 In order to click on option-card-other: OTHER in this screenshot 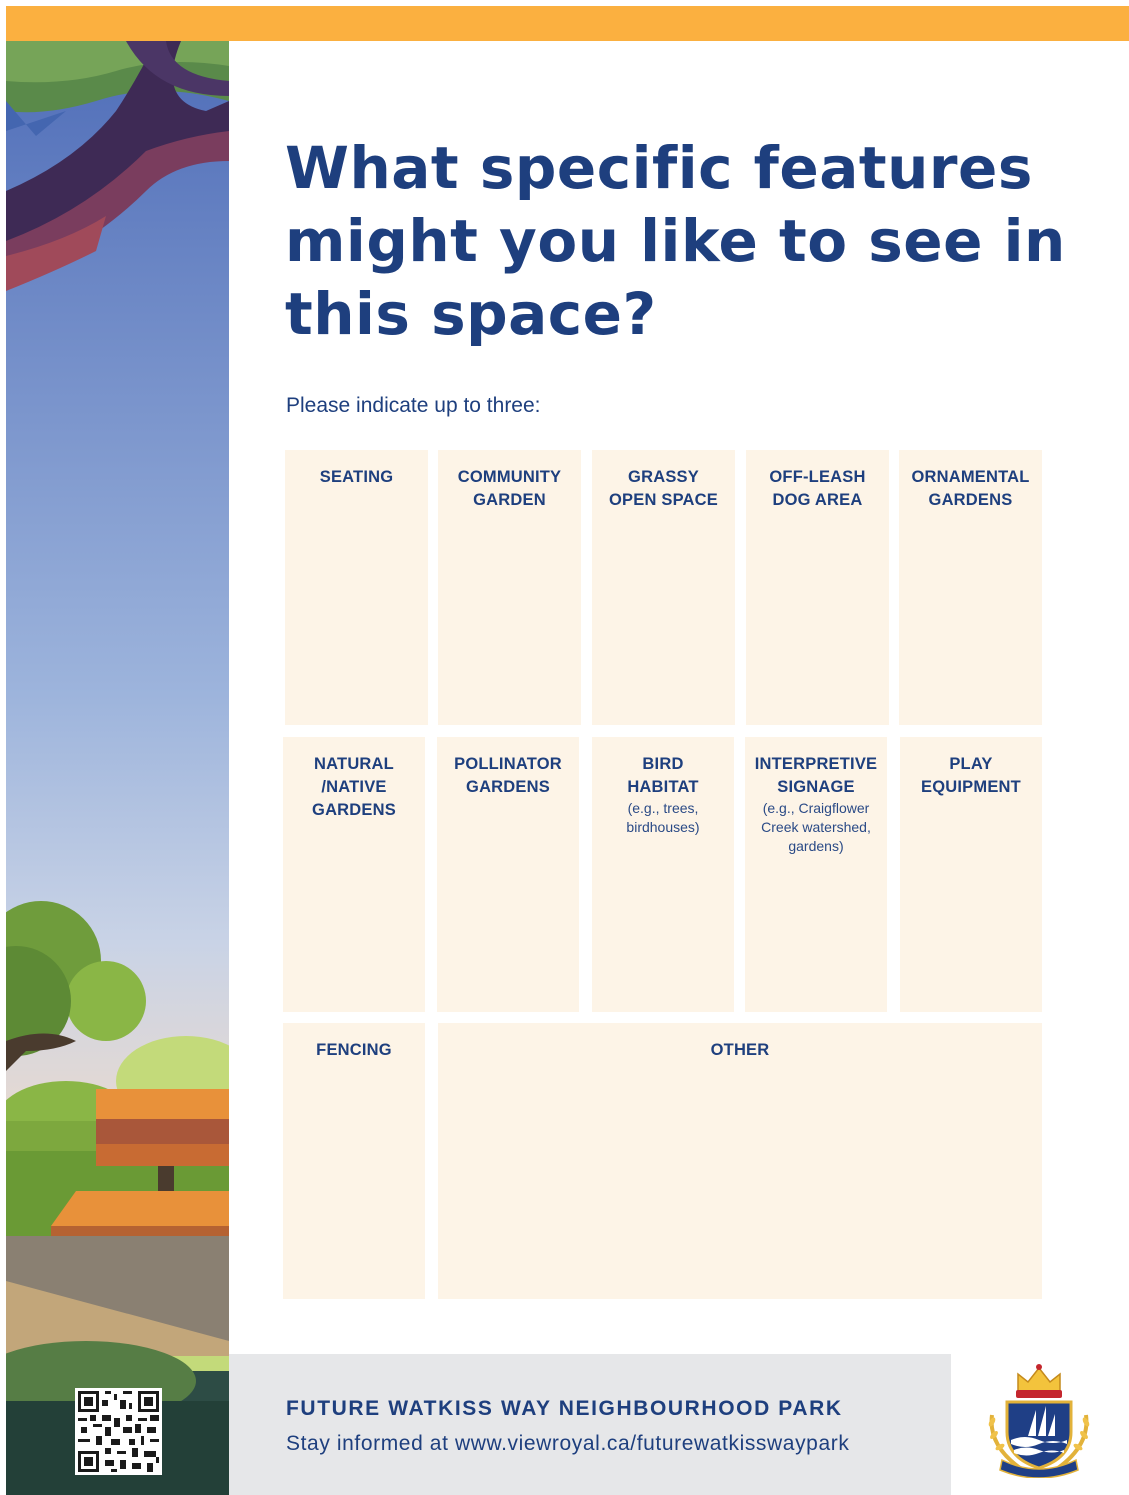, I will do `click(740, 1161)`.